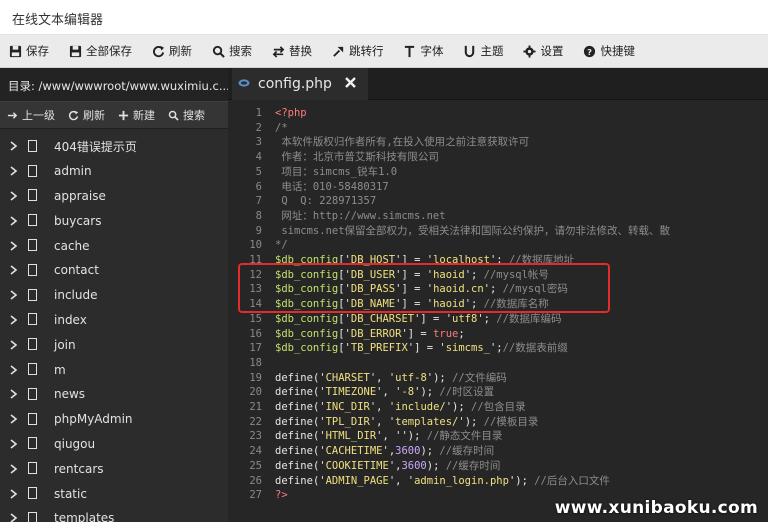 Image resolution: width=768 pixels, height=522 pixels. I want to click on up-level-button: 上一级, so click(30, 115).